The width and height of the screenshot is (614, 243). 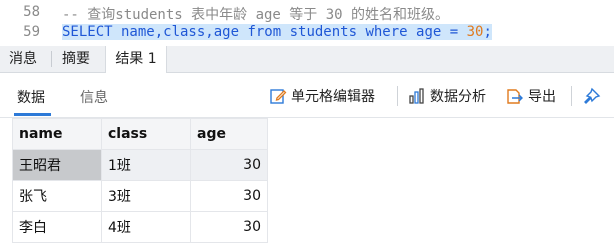 What do you see at coordinates (307, 59) in the screenshot?
I see `result-tabs: 消息 摘要 结果 1` at bounding box center [307, 59].